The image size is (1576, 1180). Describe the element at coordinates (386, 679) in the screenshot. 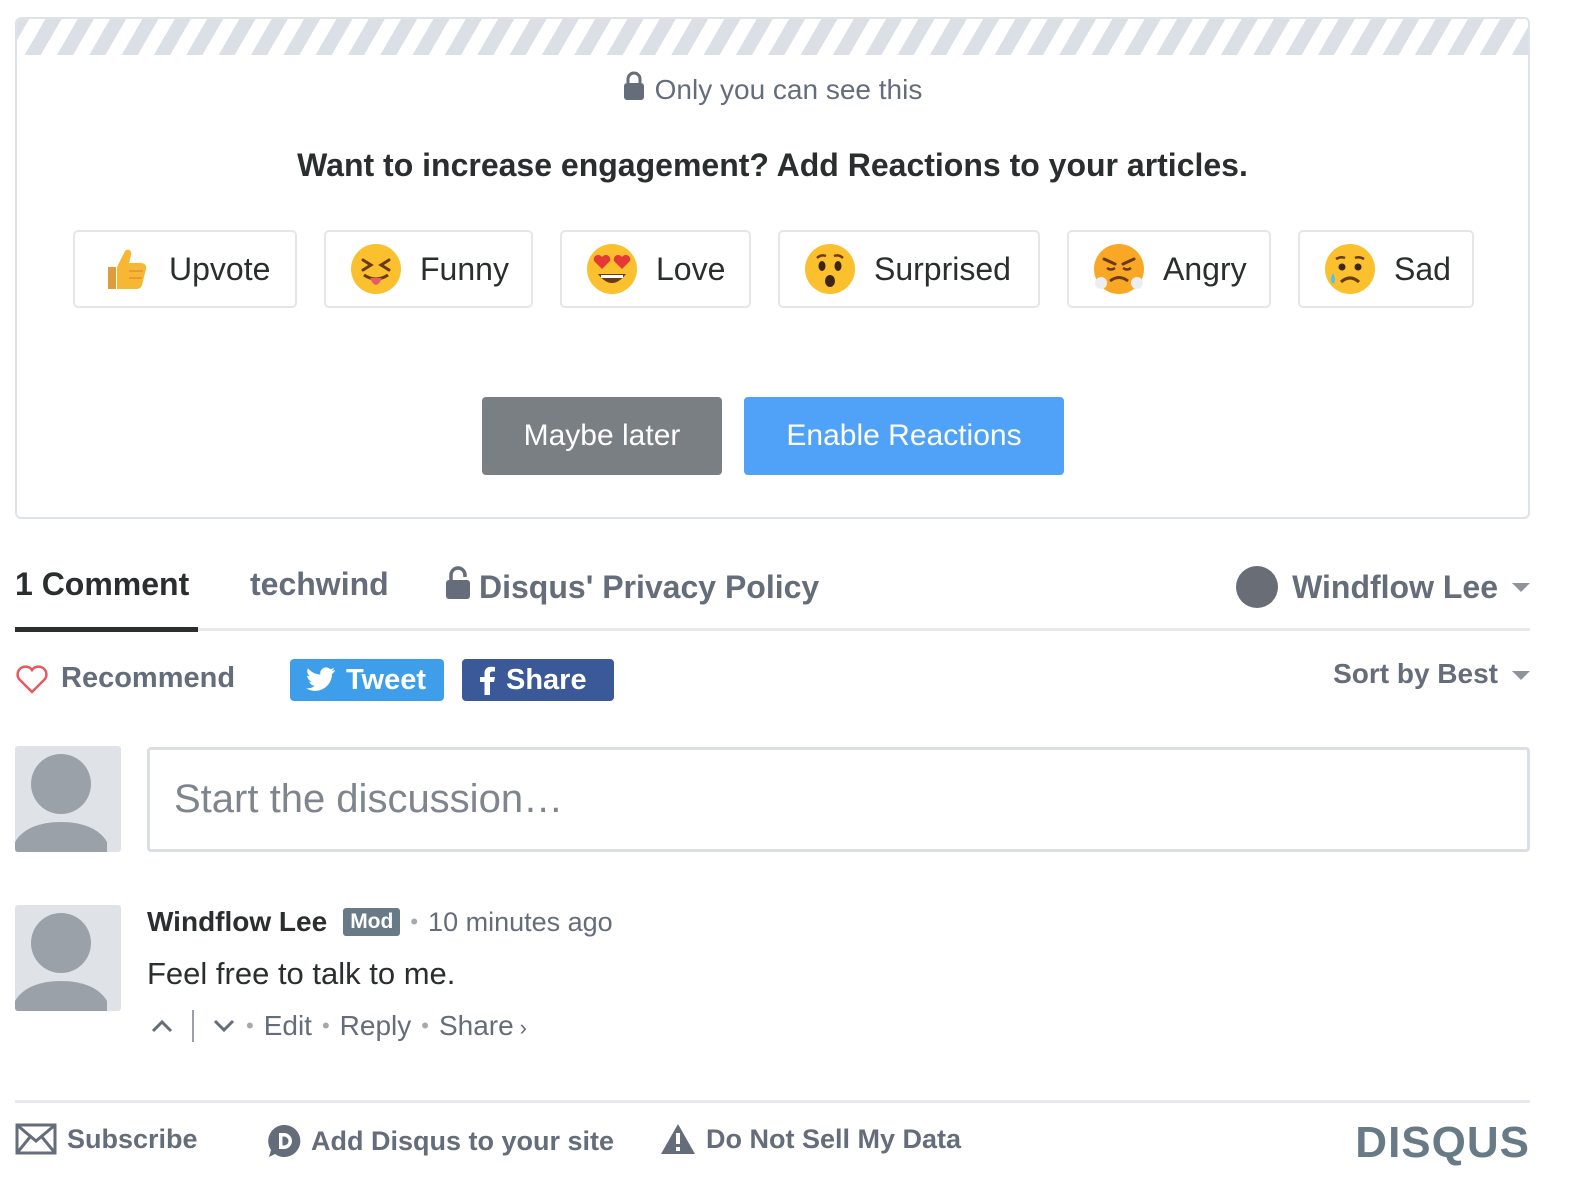

I see `tweet-label: Tweet` at that location.